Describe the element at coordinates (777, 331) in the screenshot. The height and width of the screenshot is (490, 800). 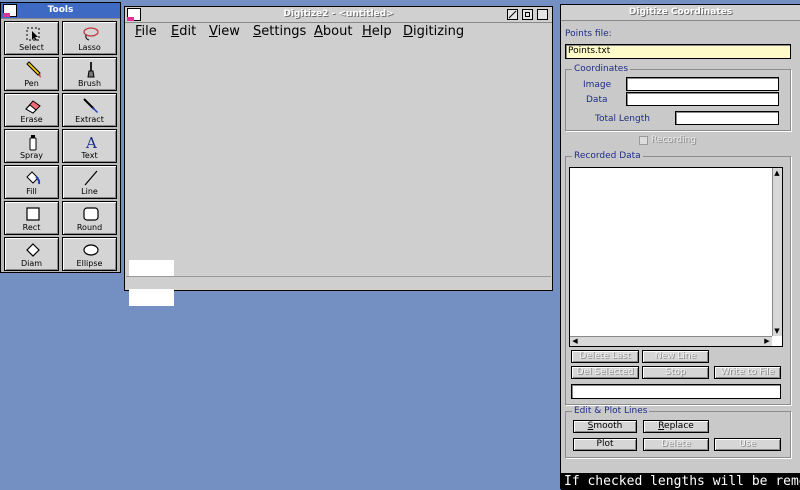
I see `scroll-down-icon: ▼` at that location.